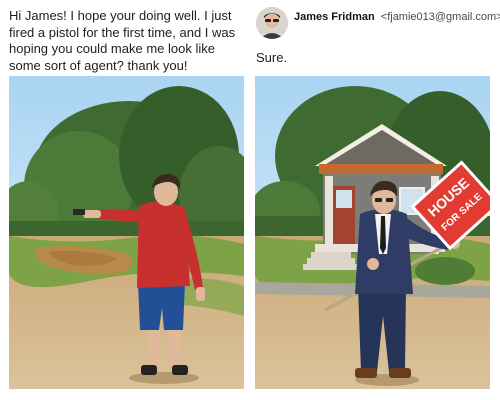  I want to click on author-line: James Fridman <fjamie013@gmail.com>, so click(397, 17).